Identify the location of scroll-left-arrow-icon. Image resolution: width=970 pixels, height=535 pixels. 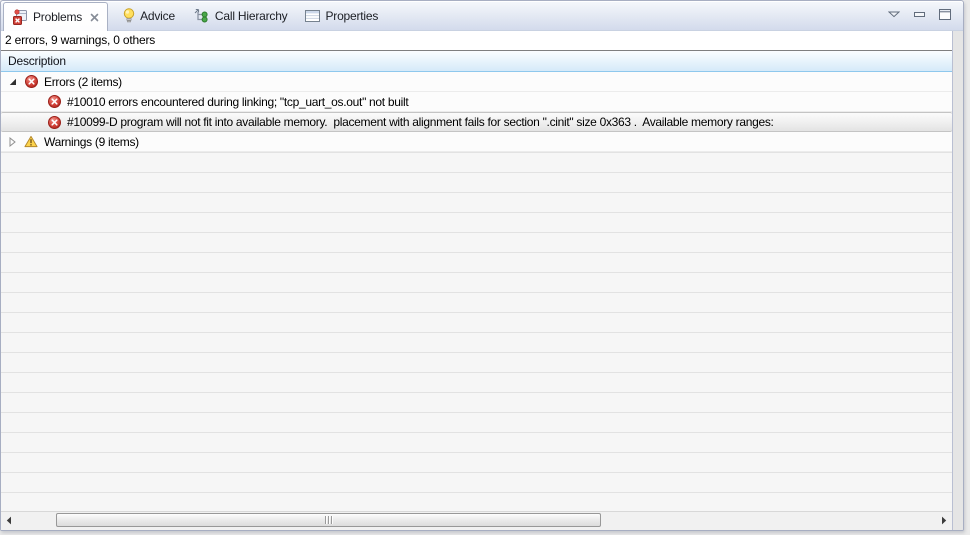
(9, 520).